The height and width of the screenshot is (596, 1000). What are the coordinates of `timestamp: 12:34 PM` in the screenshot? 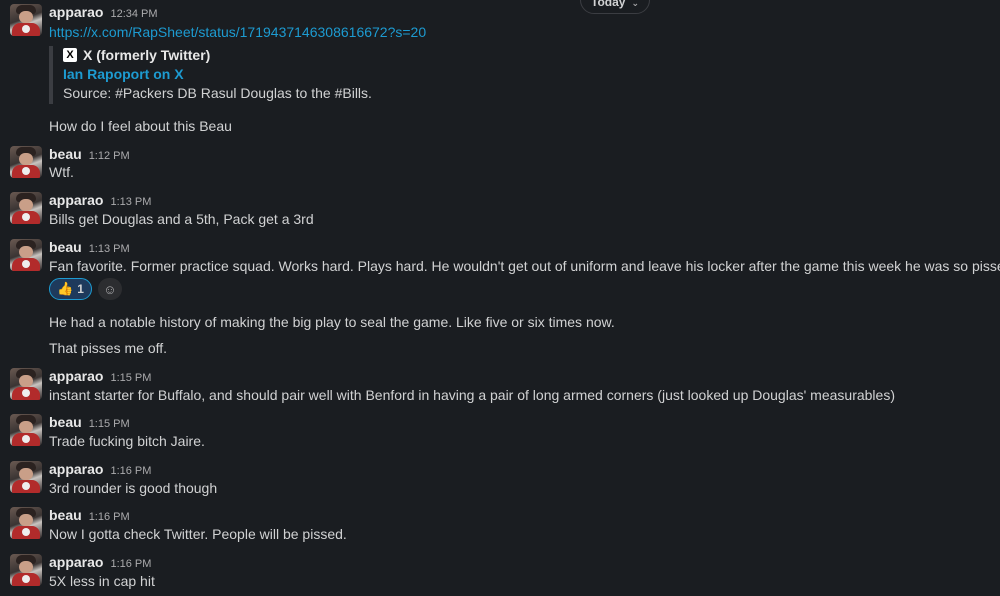 It's located at (133, 14).